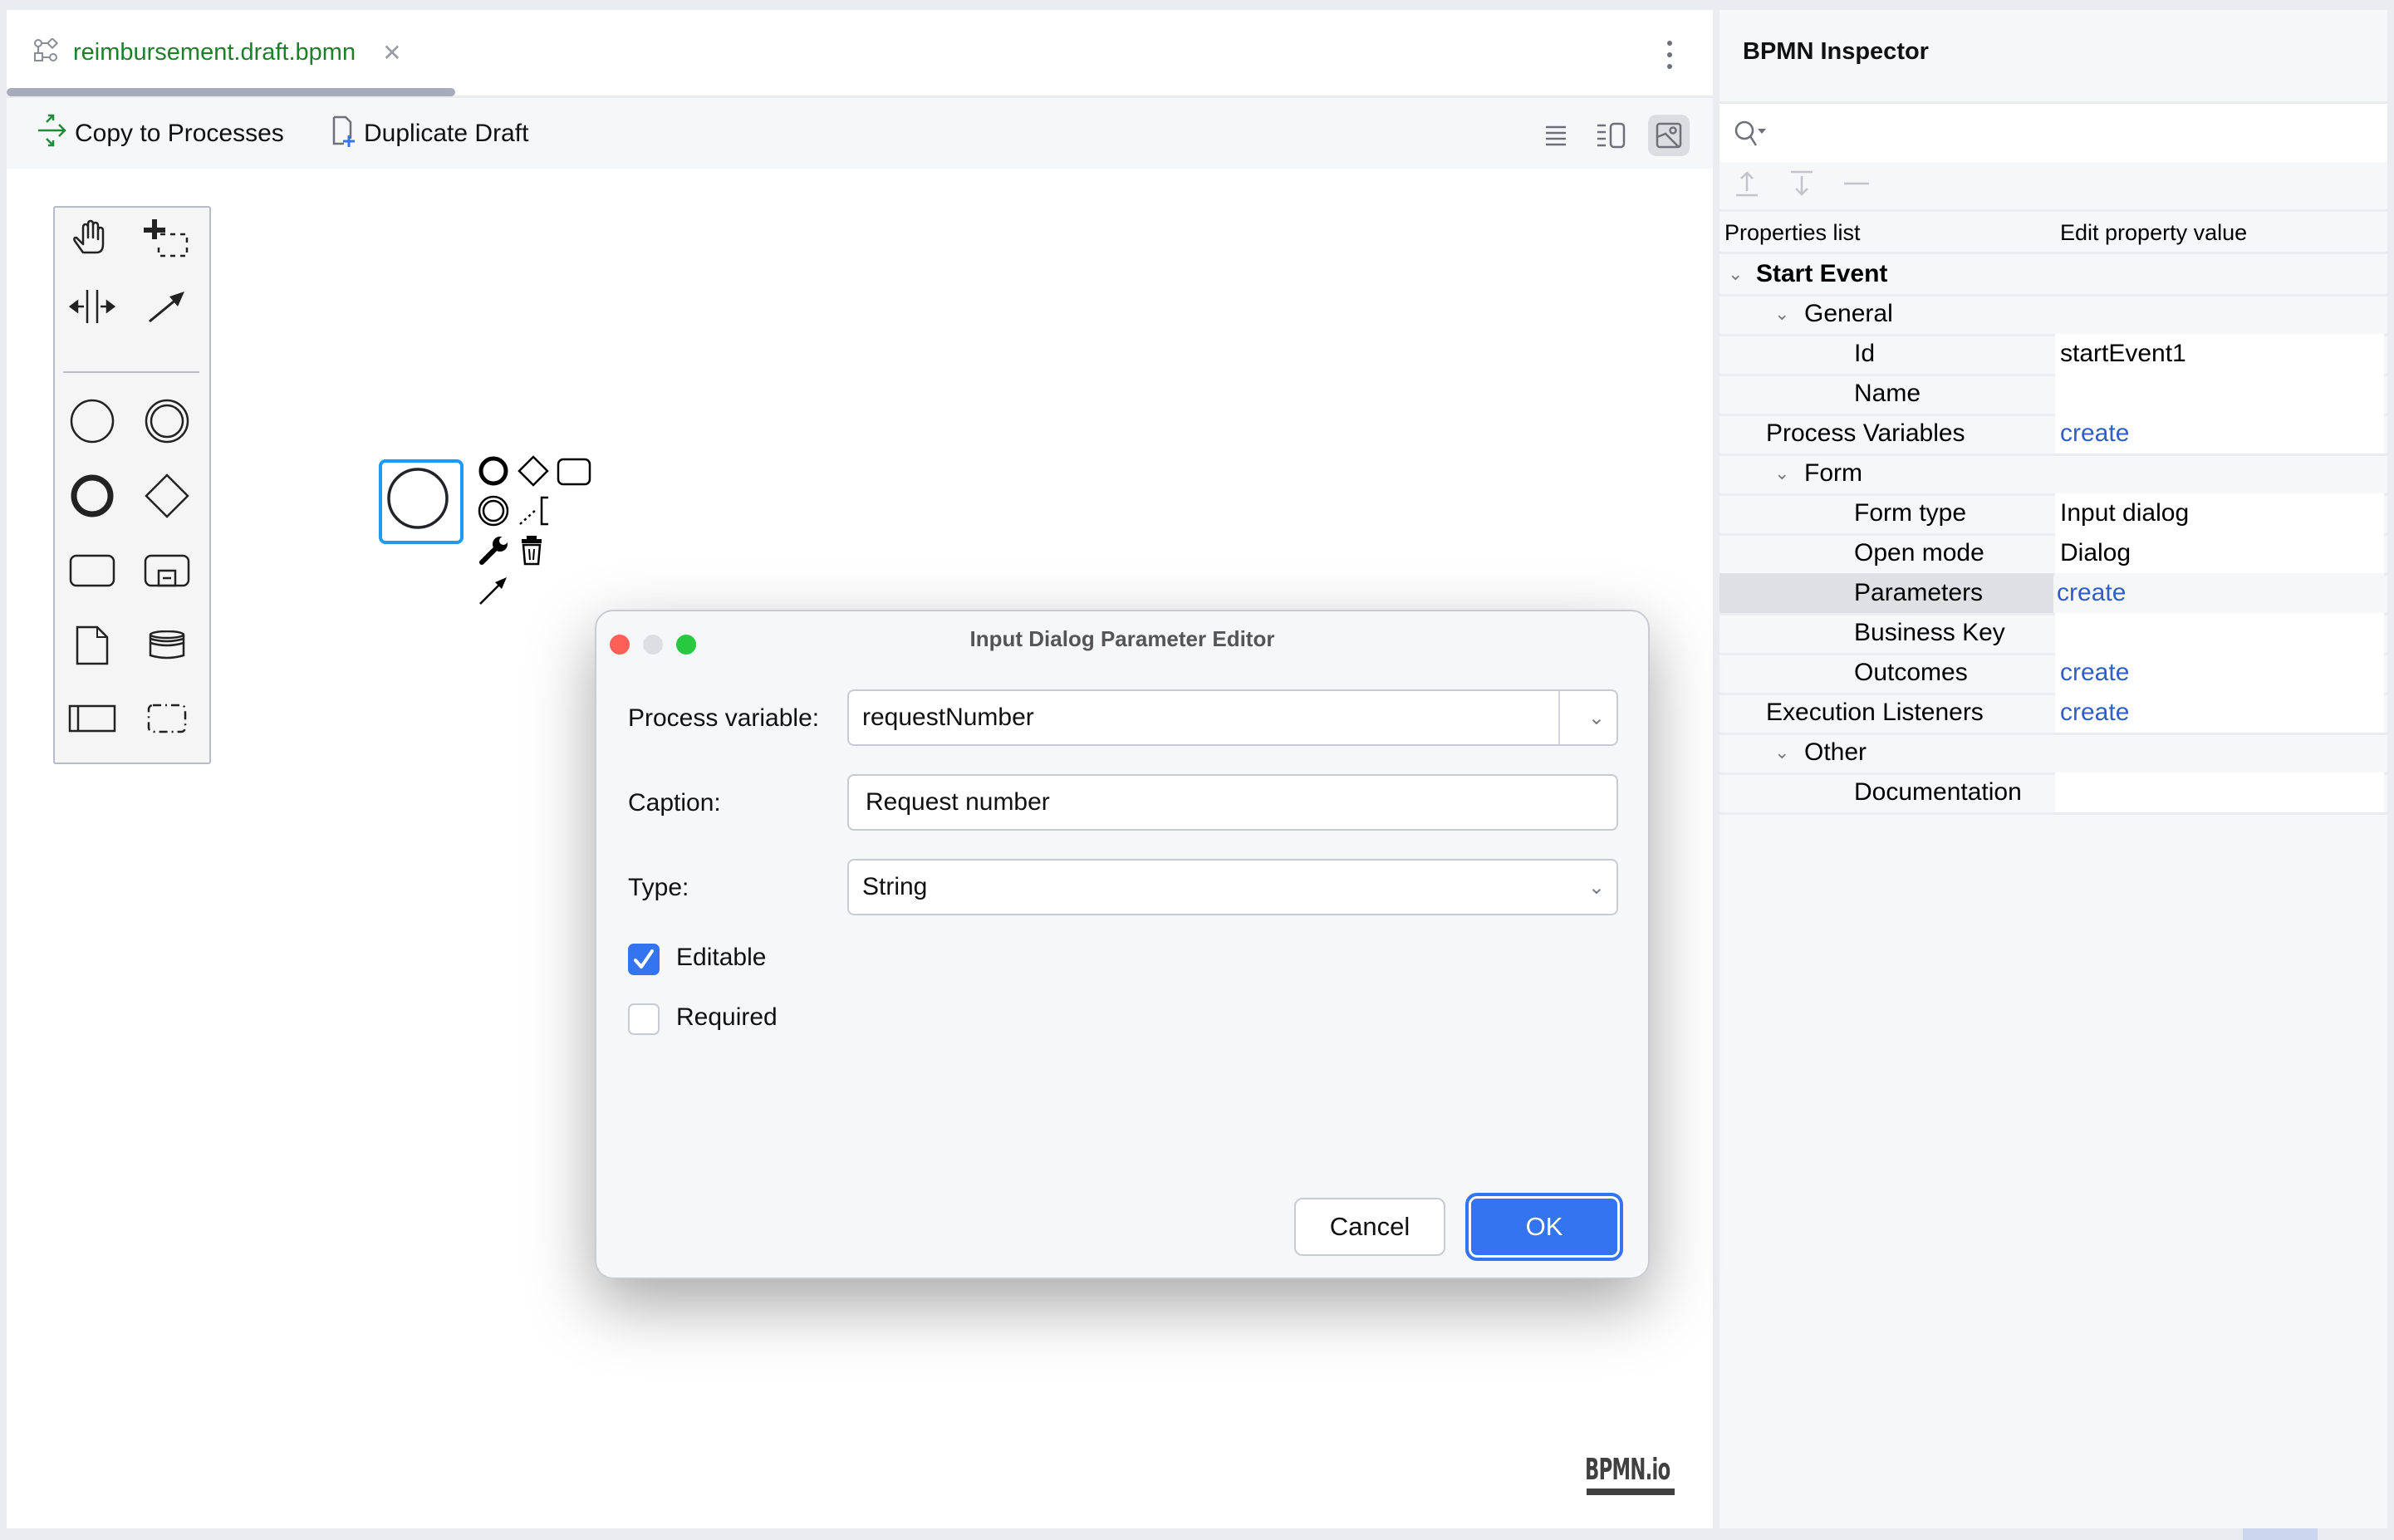 The width and height of the screenshot is (2394, 1540). Describe the element at coordinates (1232, 717) in the screenshot. I see `process-variable-combobox: requestNumber ⌄` at that location.